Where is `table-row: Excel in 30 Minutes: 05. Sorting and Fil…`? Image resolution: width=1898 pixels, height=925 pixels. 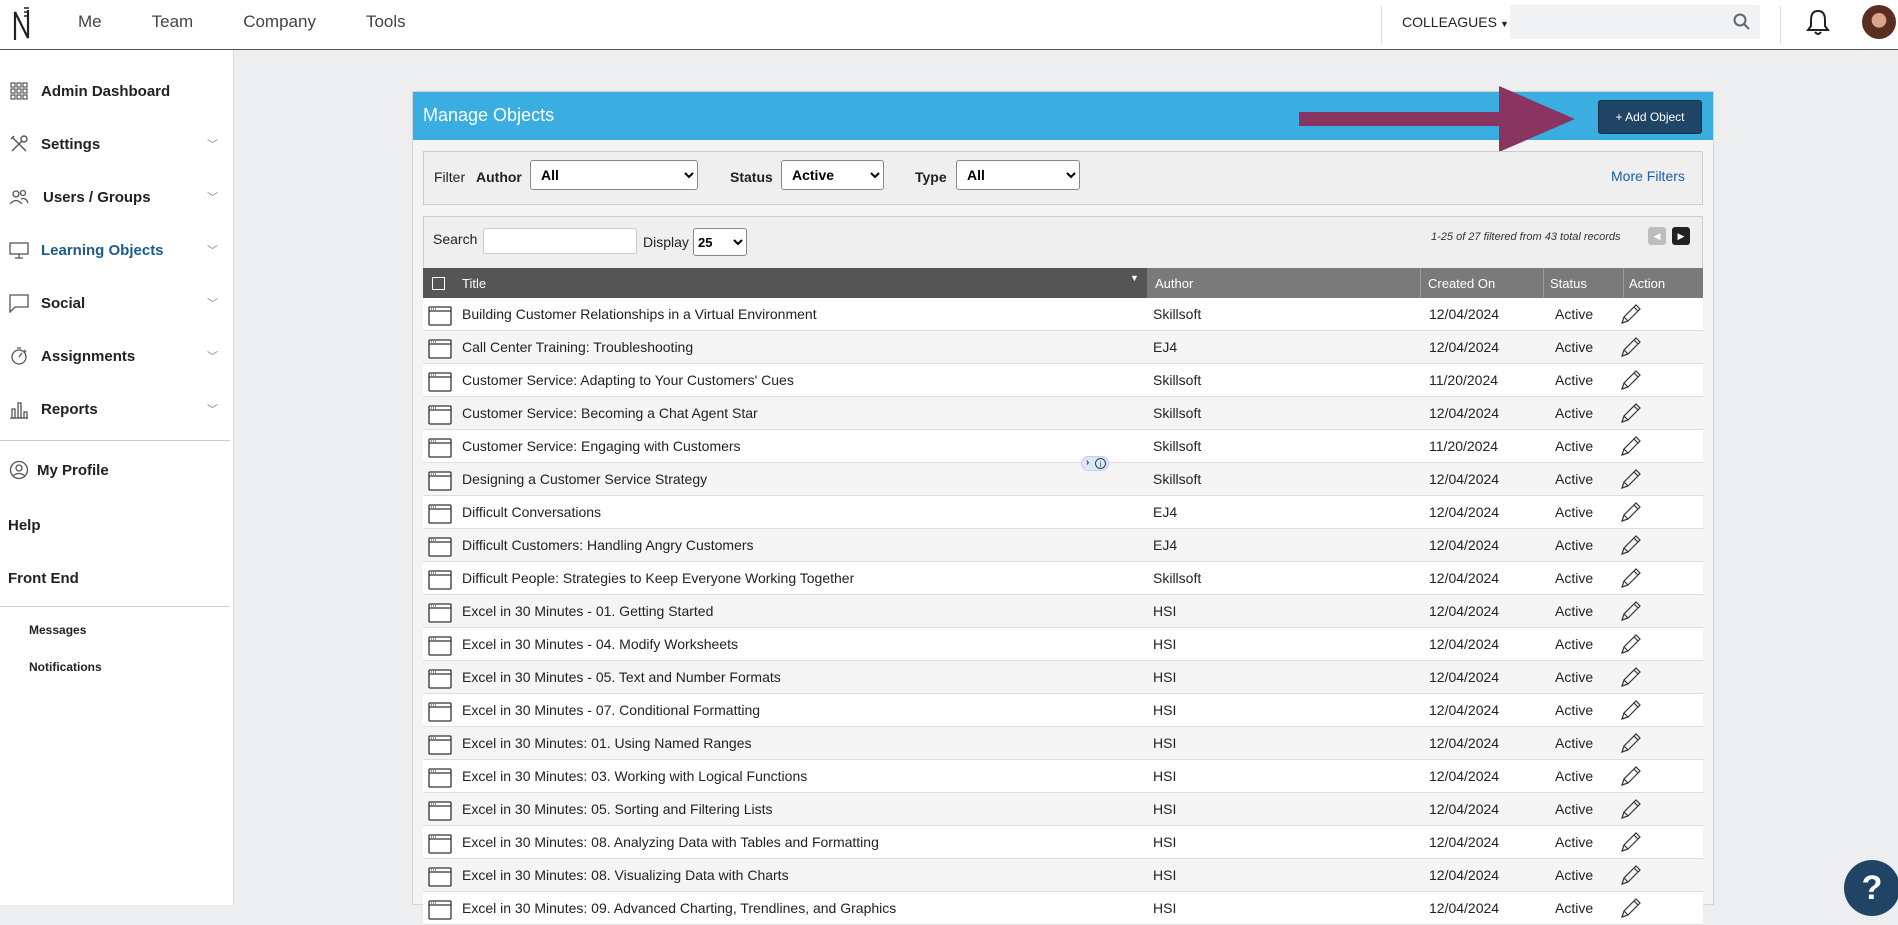 table-row: Excel in 30 Minutes: 05. Sorting and Fil… is located at coordinates (1063, 809).